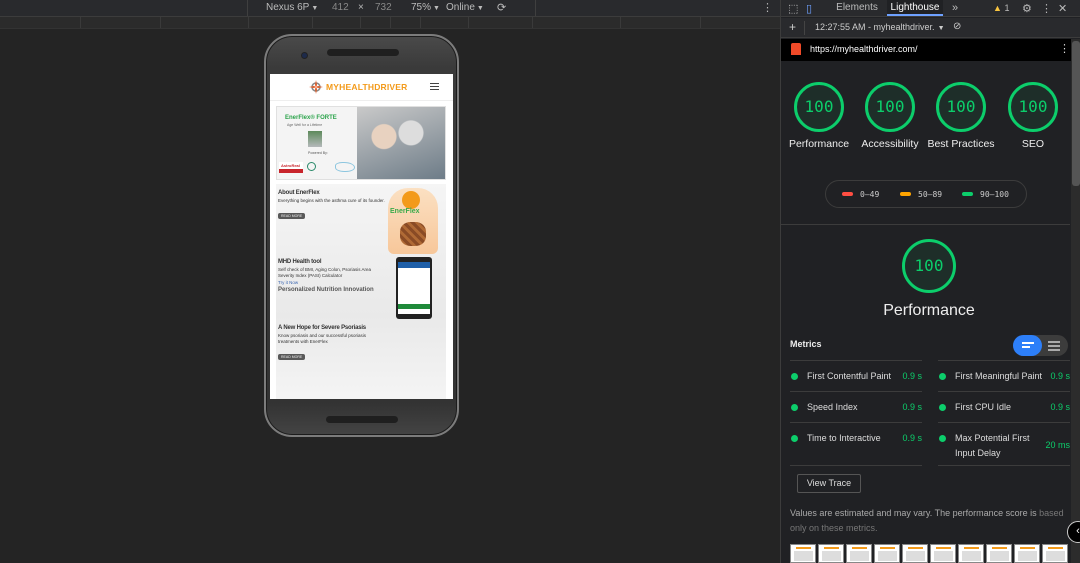 The height and width of the screenshot is (563, 1080). Describe the element at coordinates (857, 8) in the screenshot. I see `tab-elements: Elements` at that location.